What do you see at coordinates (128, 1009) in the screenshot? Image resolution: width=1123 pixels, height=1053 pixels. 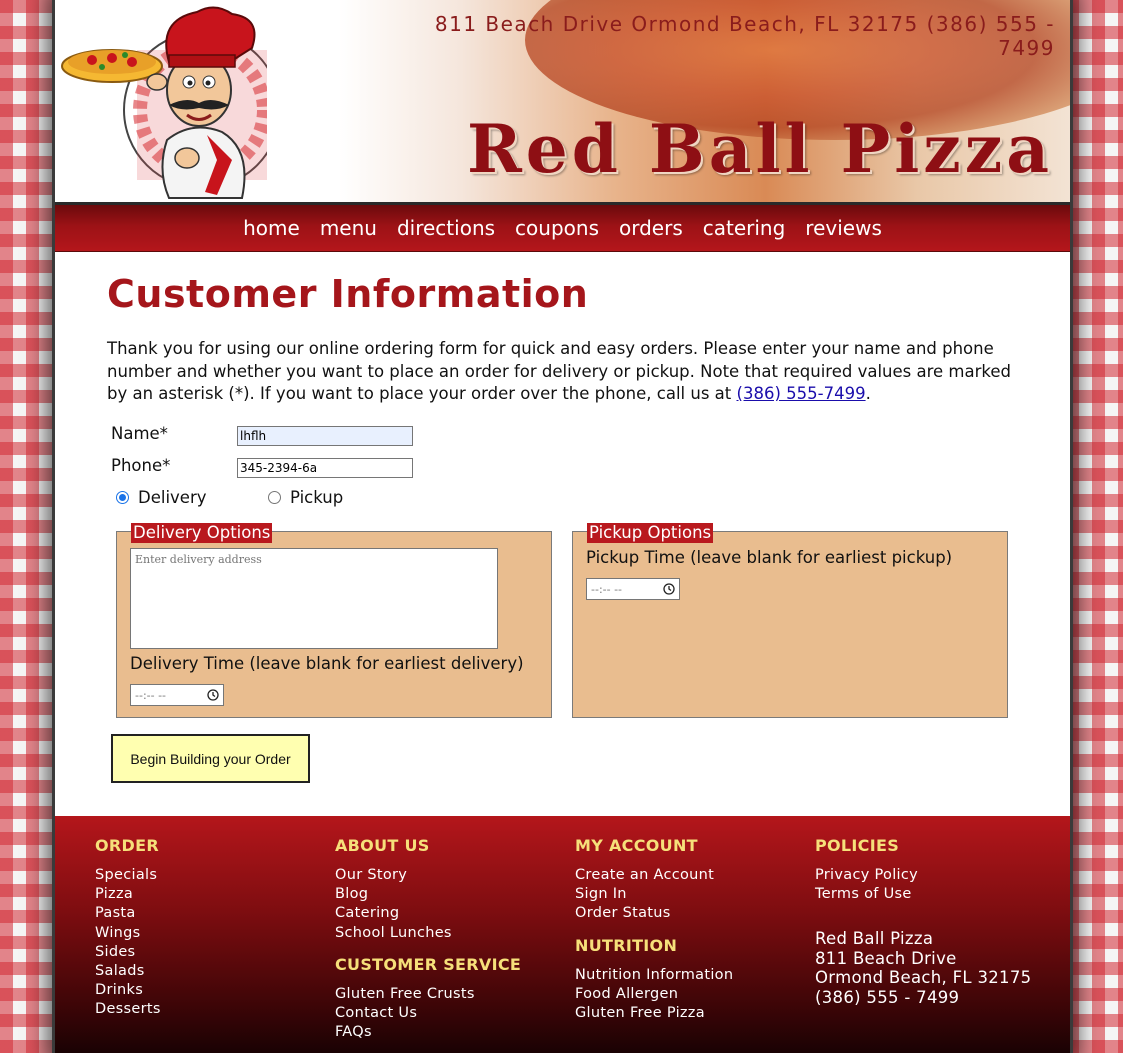 I see `footer-link-desserts: Desserts` at bounding box center [128, 1009].